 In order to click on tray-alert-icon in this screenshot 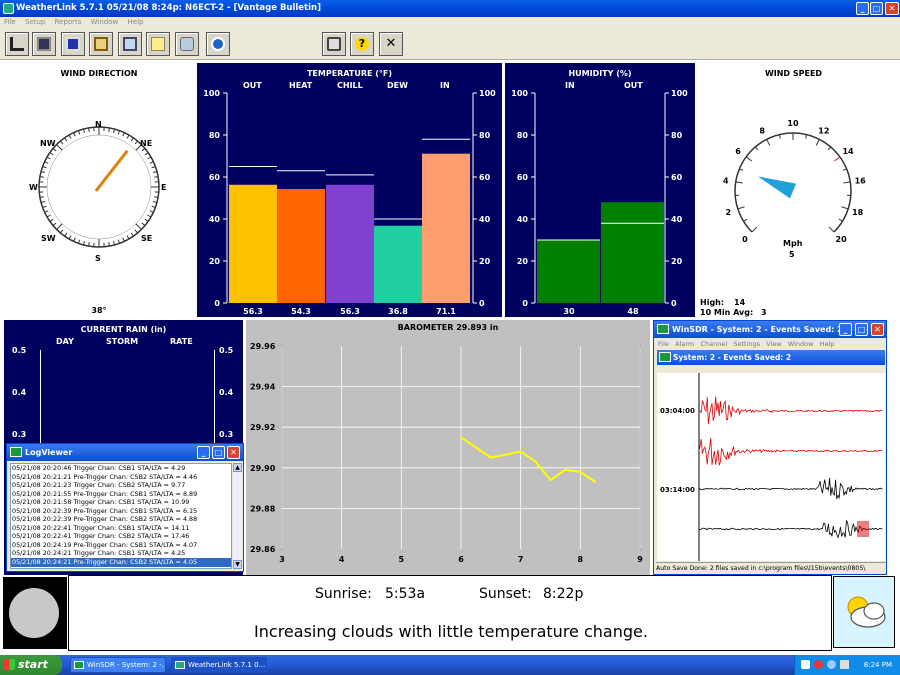, I will do `click(818, 664)`.